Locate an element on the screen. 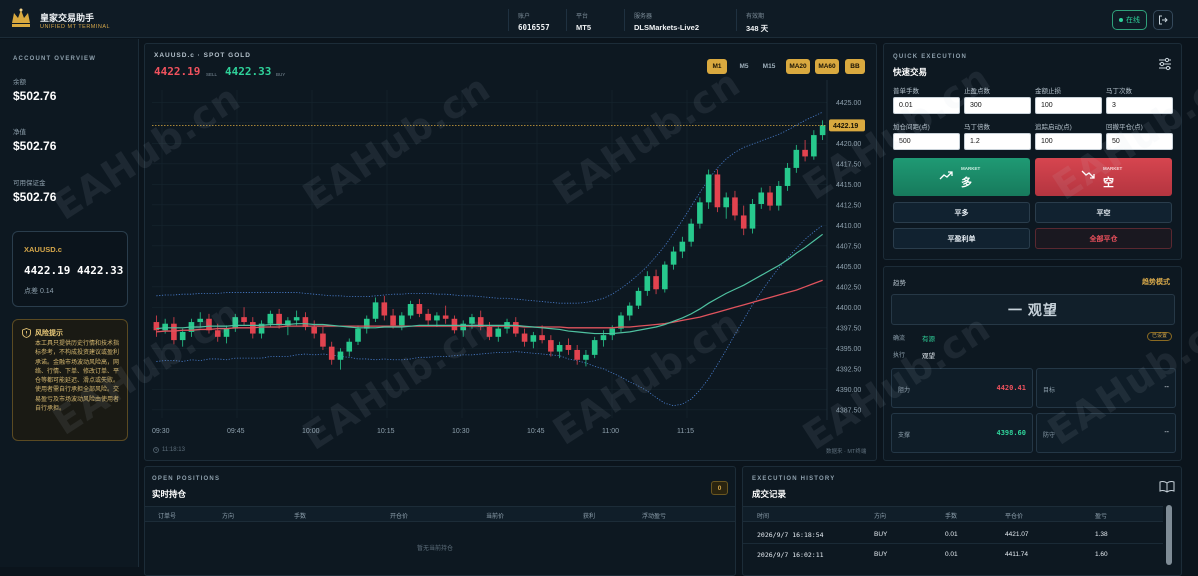 This screenshot has height=576, width=1198. trailing-start-input: 100 is located at coordinates (1068, 141).